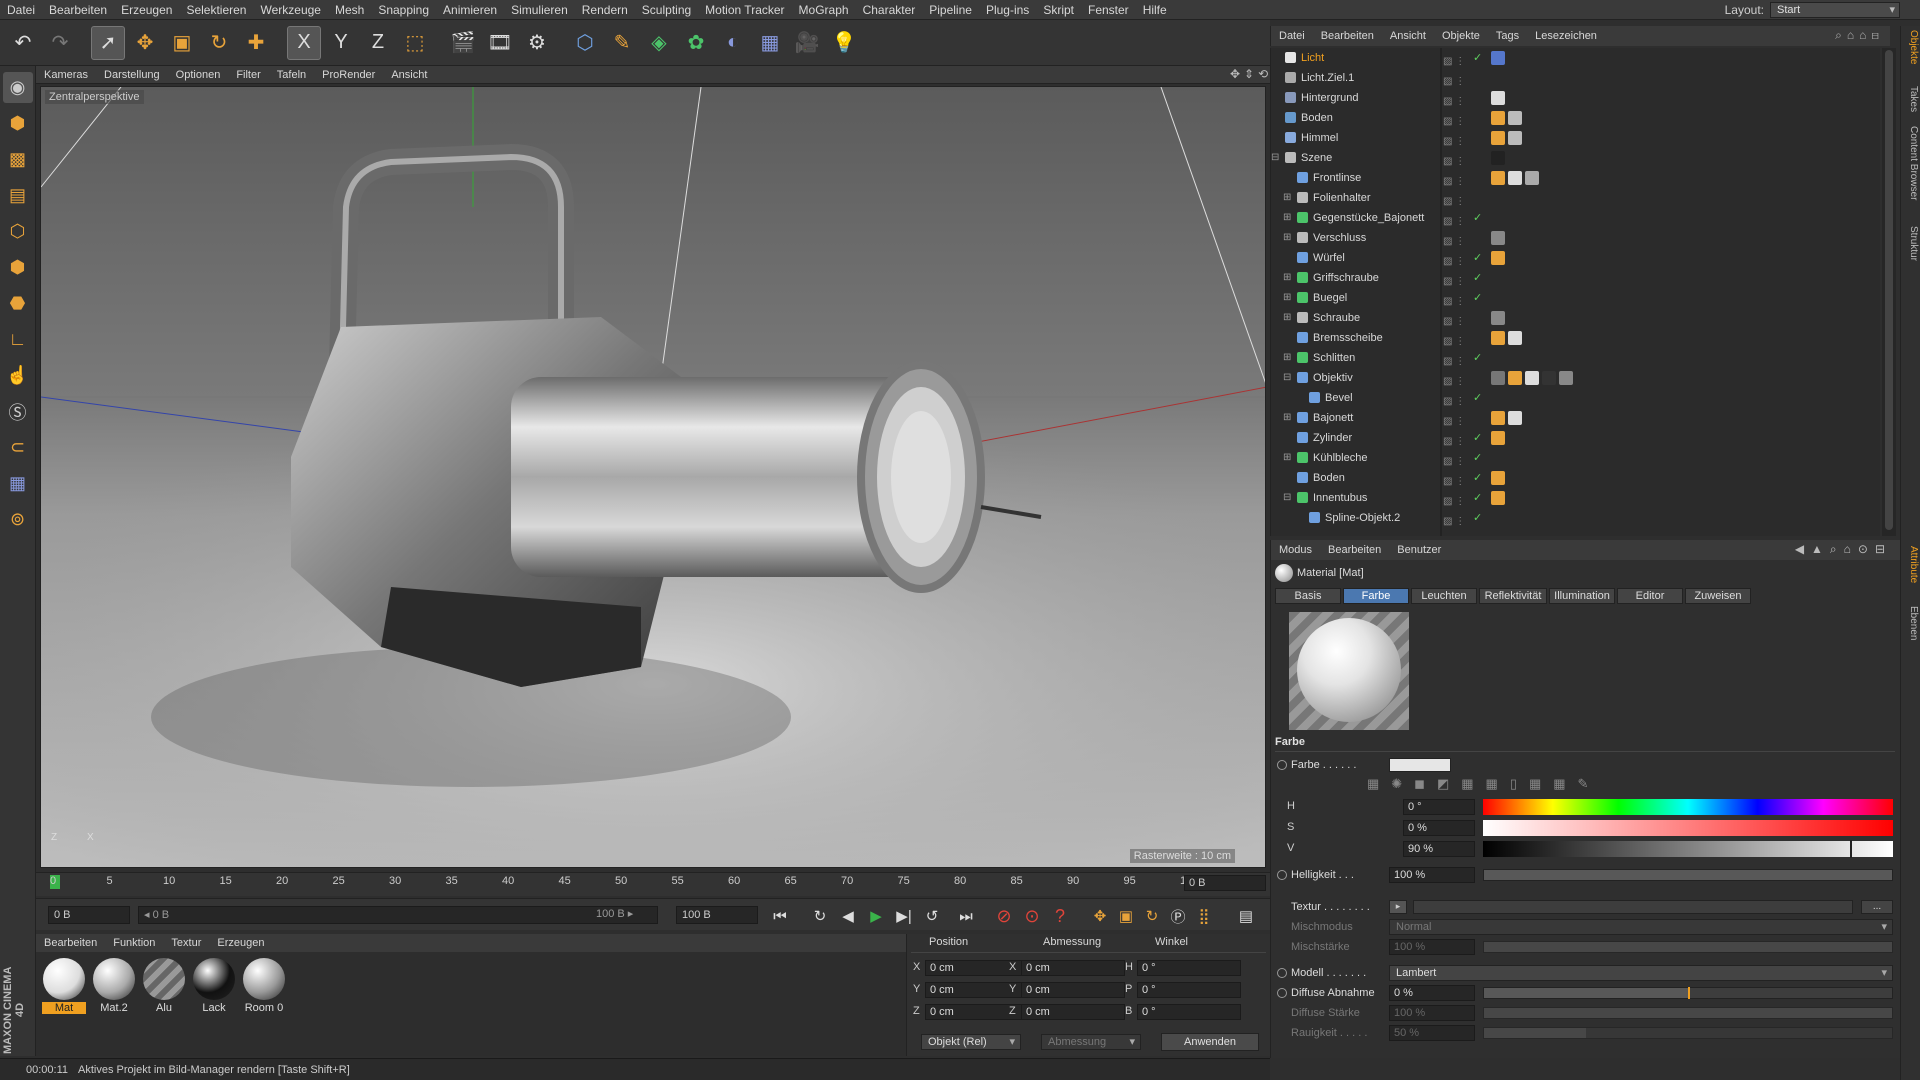 Image resolution: width=1920 pixels, height=1080 pixels. What do you see at coordinates (1004, 916) in the screenshot?
I see `record-icon: ⊘` at bounding box center [1004, 916].